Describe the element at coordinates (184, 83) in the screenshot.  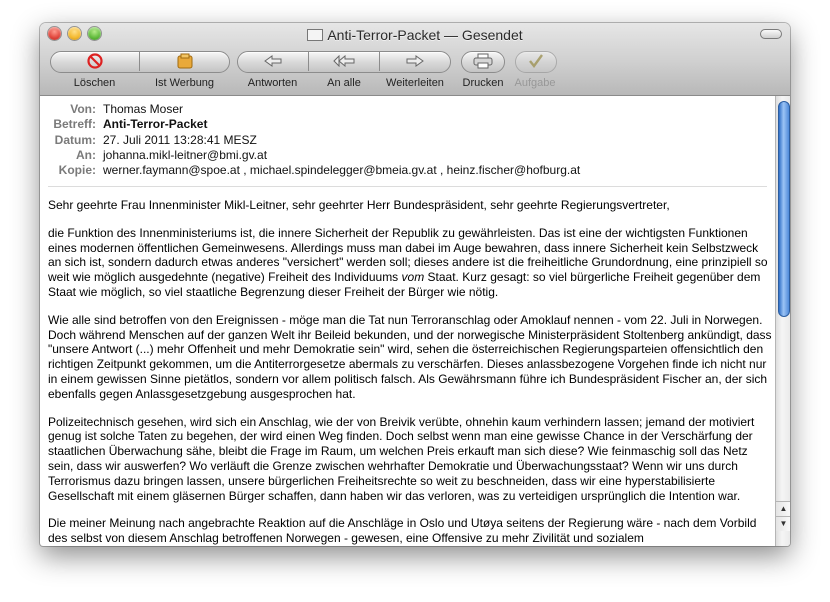
I see `junk-label: Ist Werbung` at that location.